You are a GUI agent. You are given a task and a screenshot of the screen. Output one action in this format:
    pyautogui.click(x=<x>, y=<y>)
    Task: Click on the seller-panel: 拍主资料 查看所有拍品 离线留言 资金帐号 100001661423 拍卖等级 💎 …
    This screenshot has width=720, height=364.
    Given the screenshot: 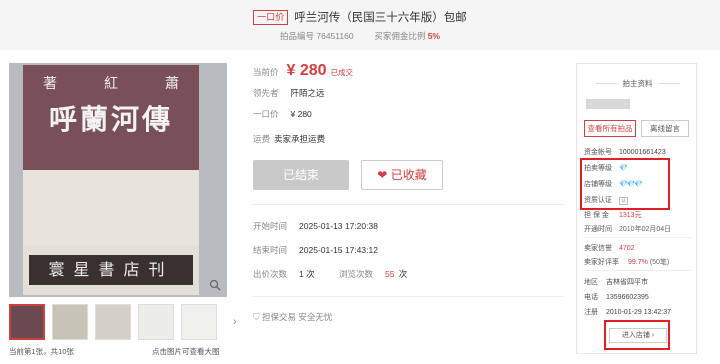 What is the action you would take?
    pyautogui.click(x=636, y=208)
    